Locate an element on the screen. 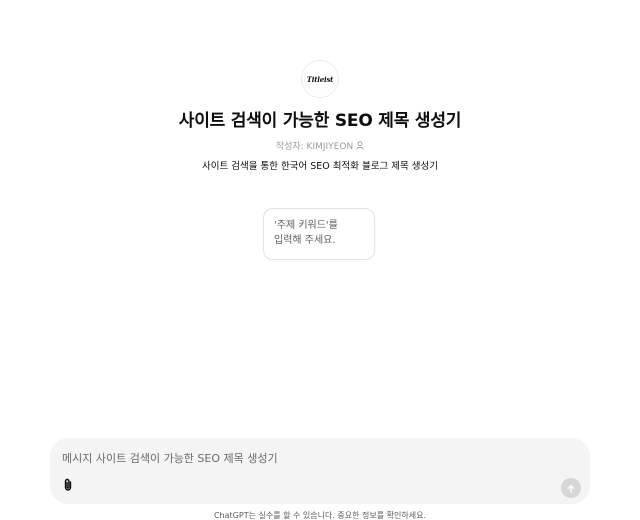  gpt-title: 사이트 검색이 가능한 SEO 제목 생성기 is located at coordinates (320, 121).